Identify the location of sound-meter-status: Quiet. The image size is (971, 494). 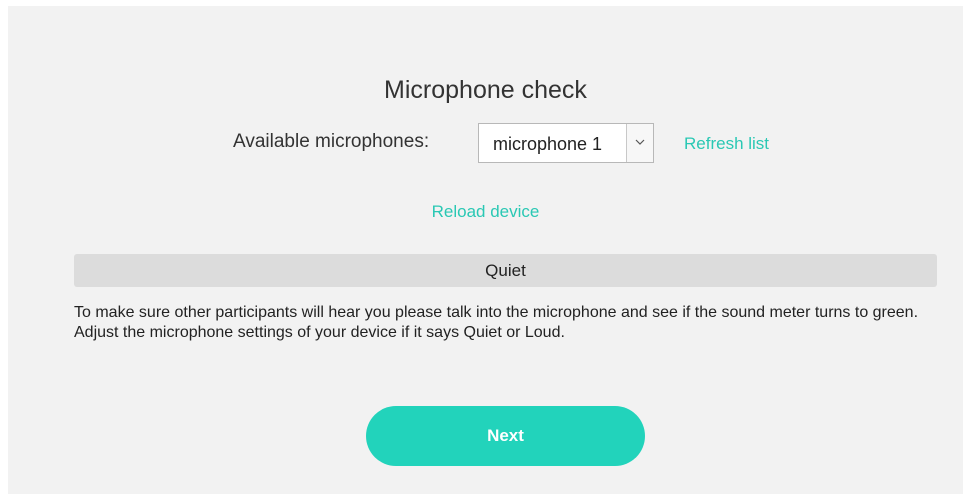
(505, 270).